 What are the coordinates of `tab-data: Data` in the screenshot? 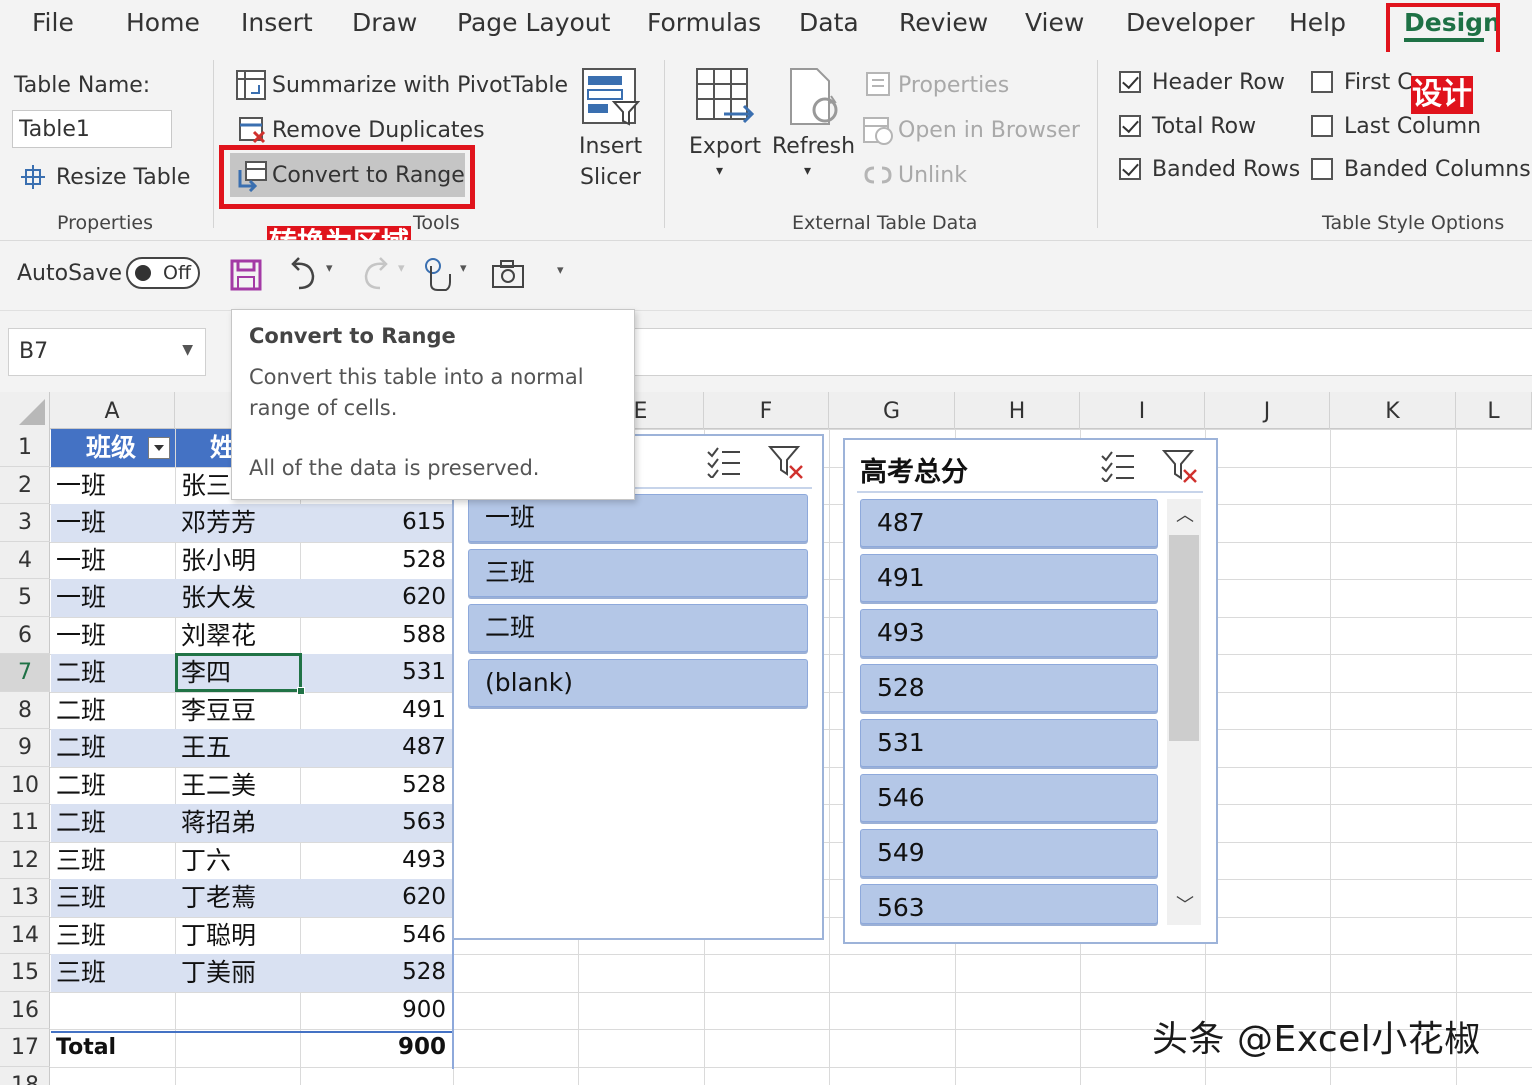 It's located at (829, 22).